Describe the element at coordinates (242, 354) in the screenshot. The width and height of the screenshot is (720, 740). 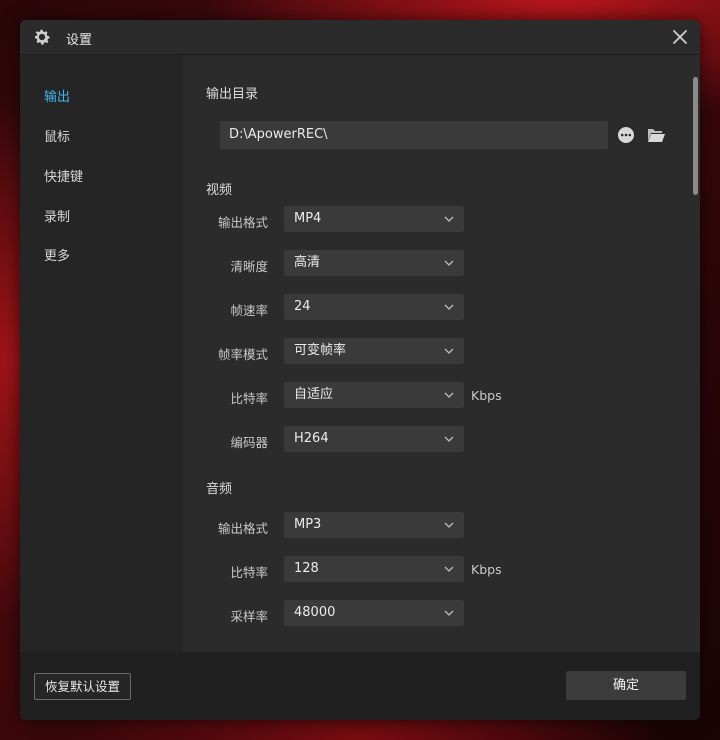
I see `video-framerate-mode-label: 帧率模式` at that location.